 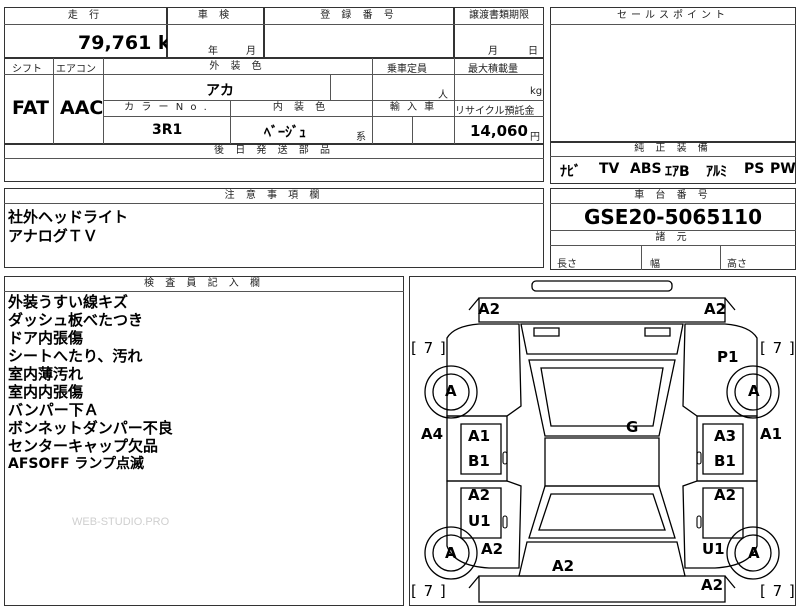 I want to click on tire-front-left-label: A, so click(x=451, y=391).